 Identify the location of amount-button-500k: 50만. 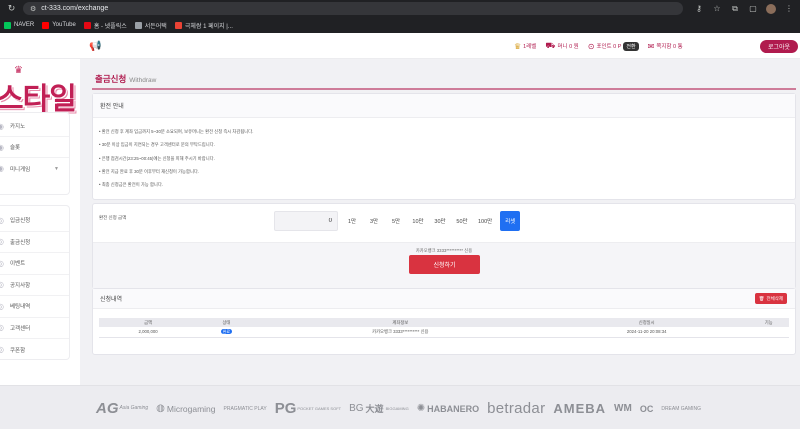
(462, 221).